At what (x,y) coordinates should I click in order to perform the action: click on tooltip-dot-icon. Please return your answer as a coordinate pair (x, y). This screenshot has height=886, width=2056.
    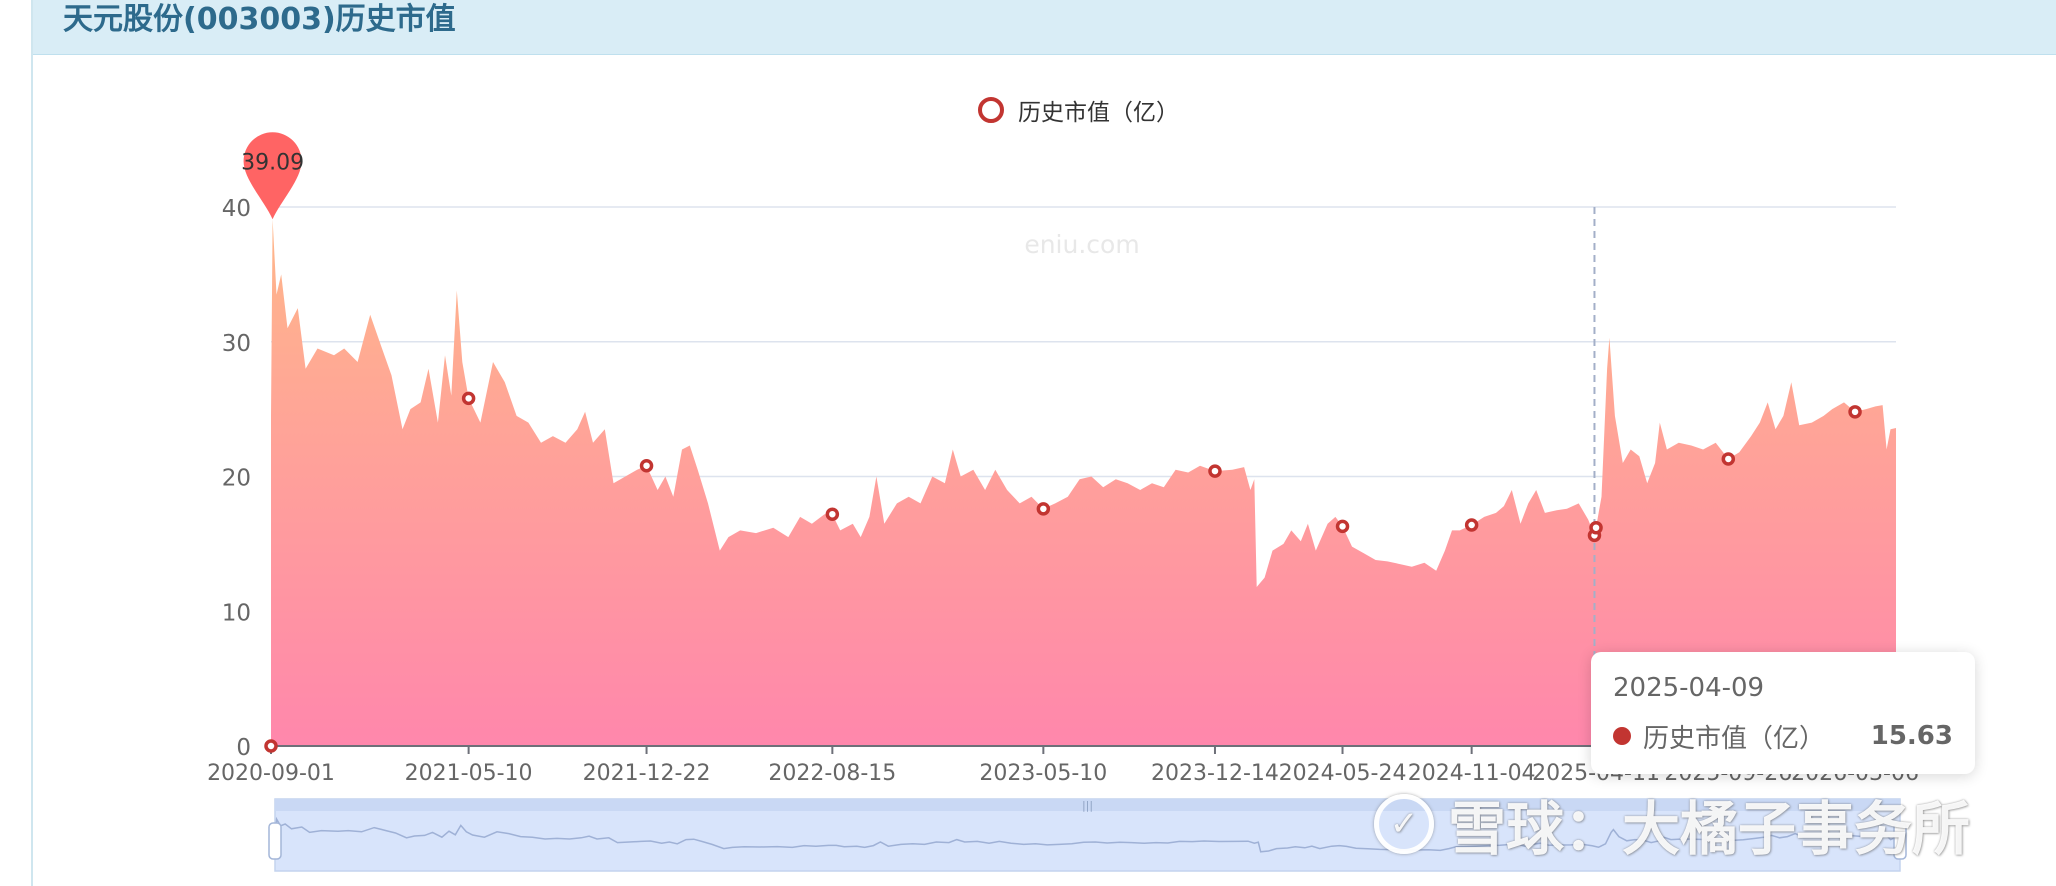
    Looking at the image, I should click on (1622, 736).